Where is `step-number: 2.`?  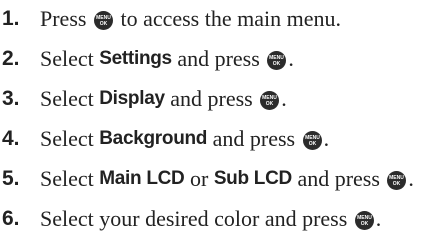 step-number: 2. is located at coordinates (11, 58).